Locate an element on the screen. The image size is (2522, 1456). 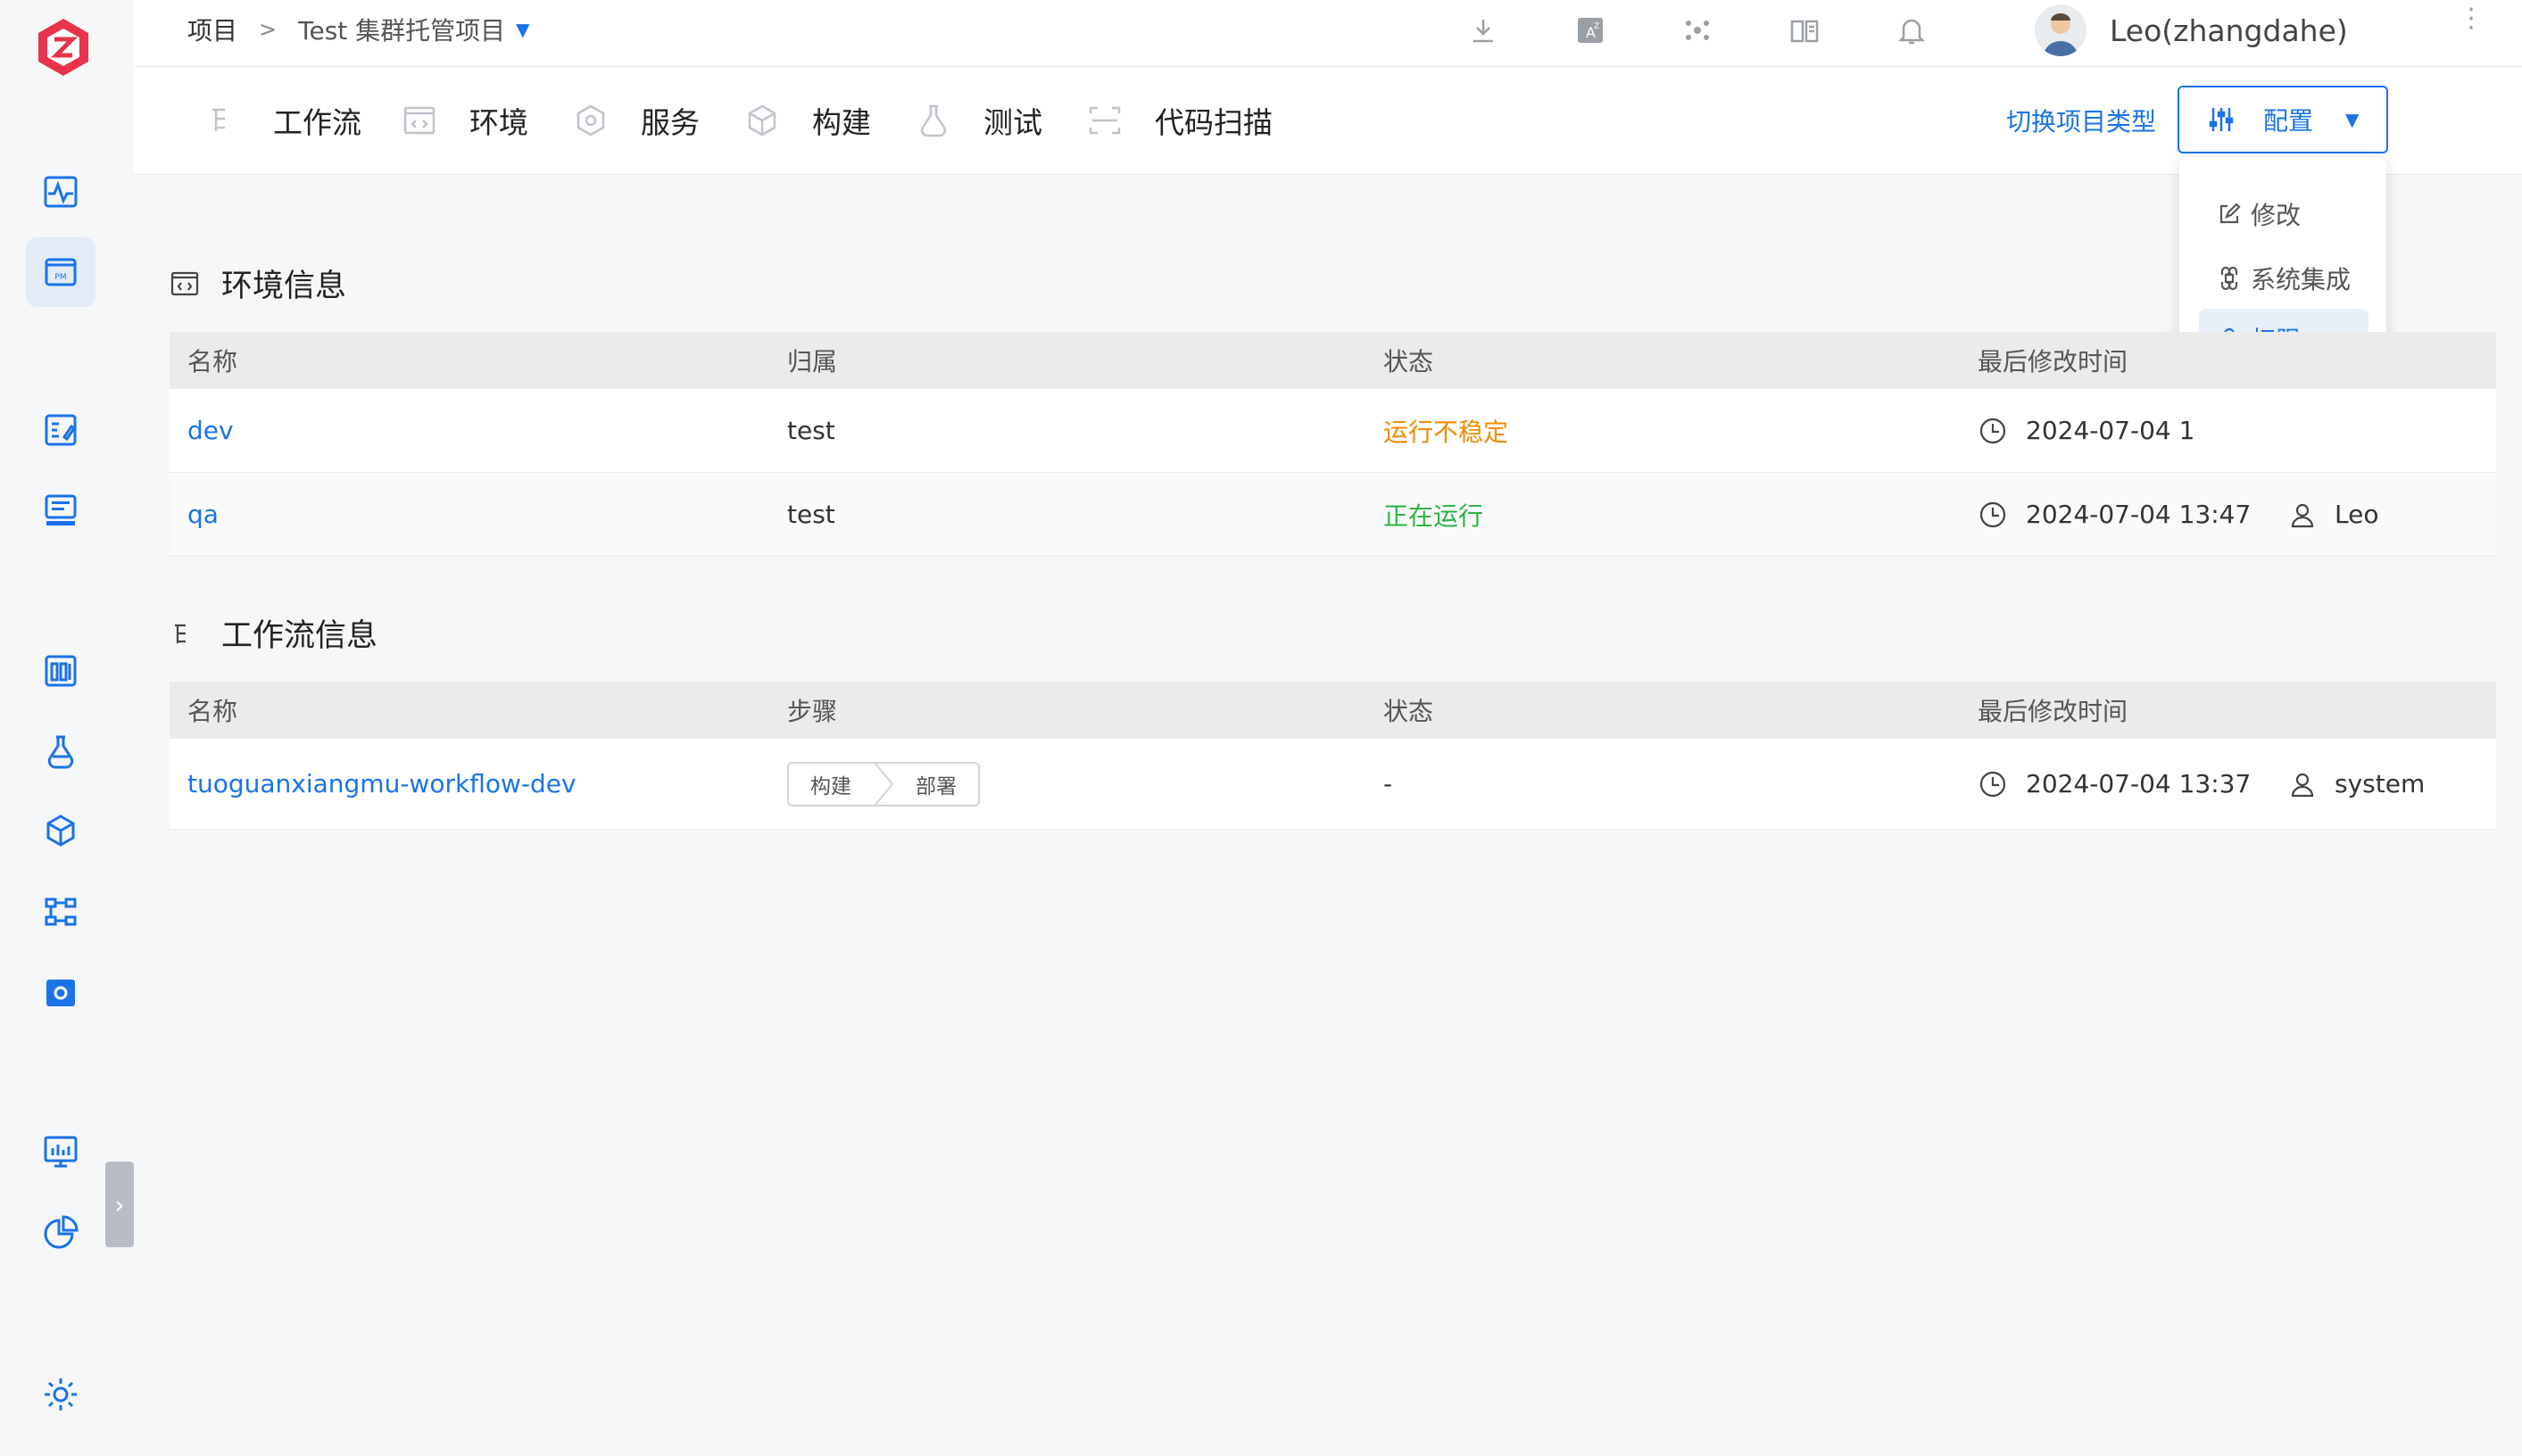
sidebar-test-flask-icon is located at coordinates (60, 751).